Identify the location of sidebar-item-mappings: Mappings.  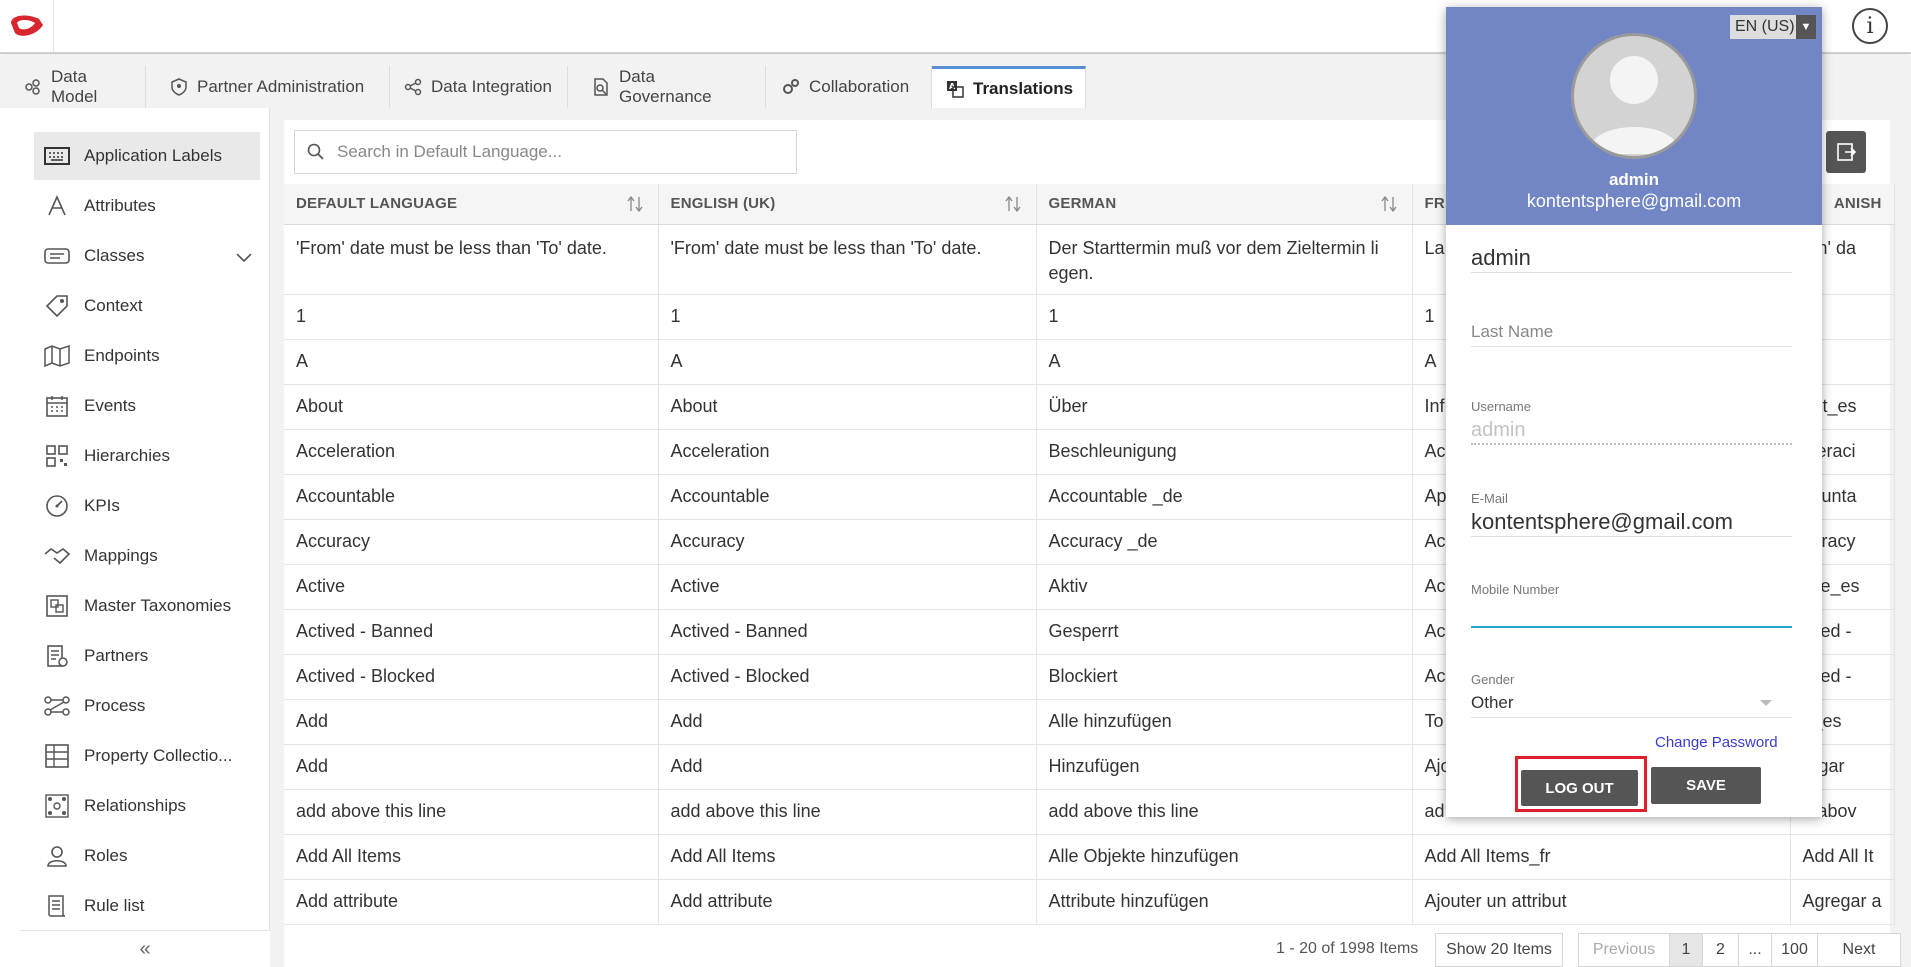
(147, 556).